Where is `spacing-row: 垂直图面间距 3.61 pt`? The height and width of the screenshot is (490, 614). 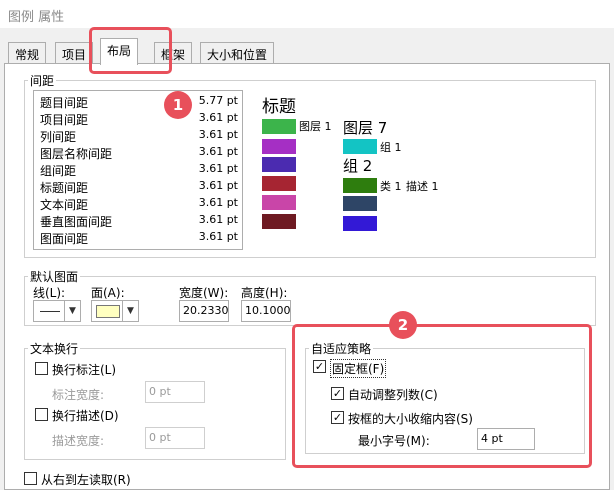 spacing-row: 垂直图面间距 3.61 pt is located at coordinates (140, 221).